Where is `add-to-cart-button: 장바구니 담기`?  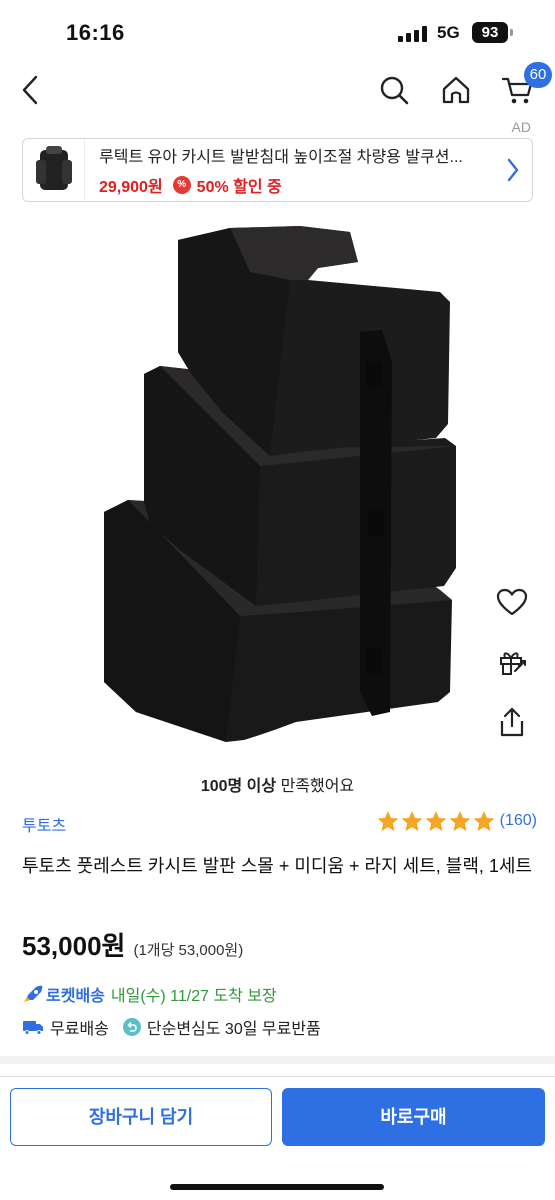 add-to-cart-button: 장바구니 담기 is located at coordinates (141, 1117).